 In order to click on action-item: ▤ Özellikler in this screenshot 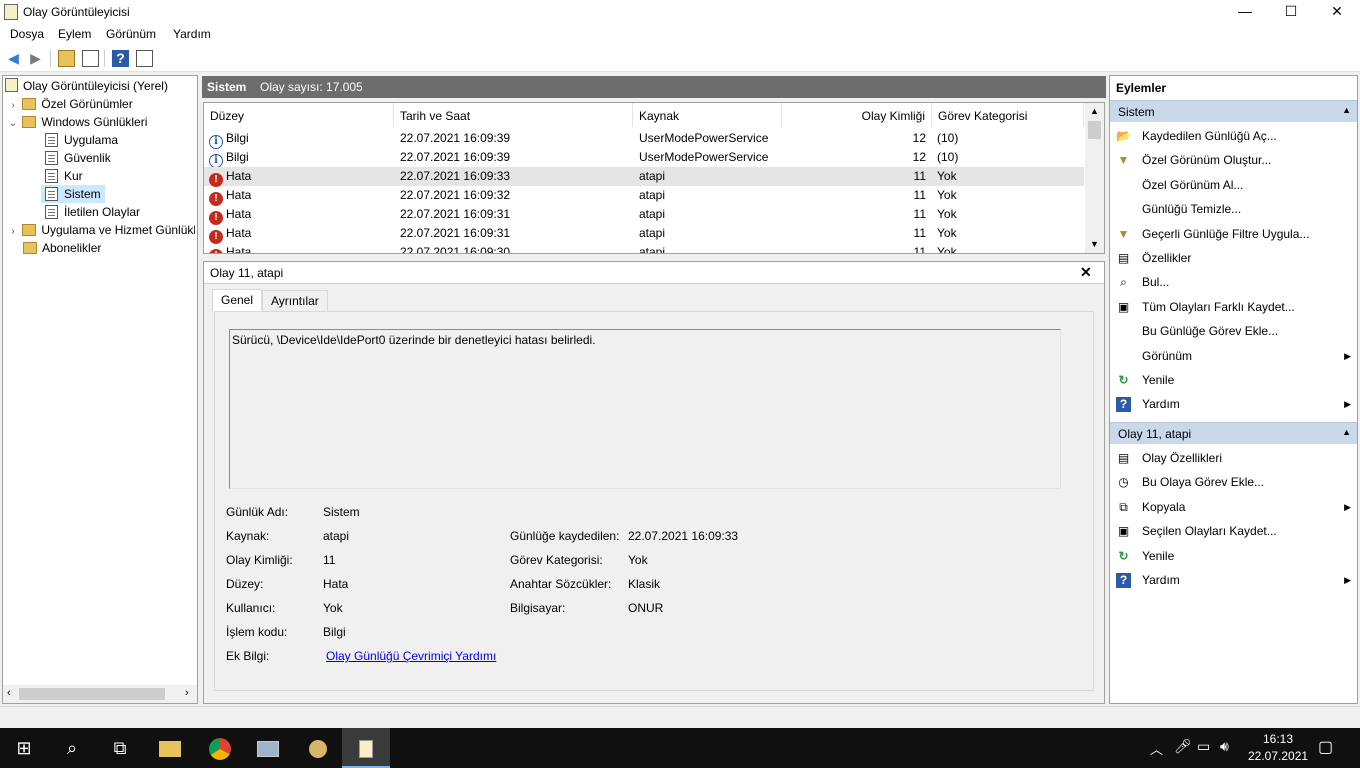, I will do `click(1233, 258)`.